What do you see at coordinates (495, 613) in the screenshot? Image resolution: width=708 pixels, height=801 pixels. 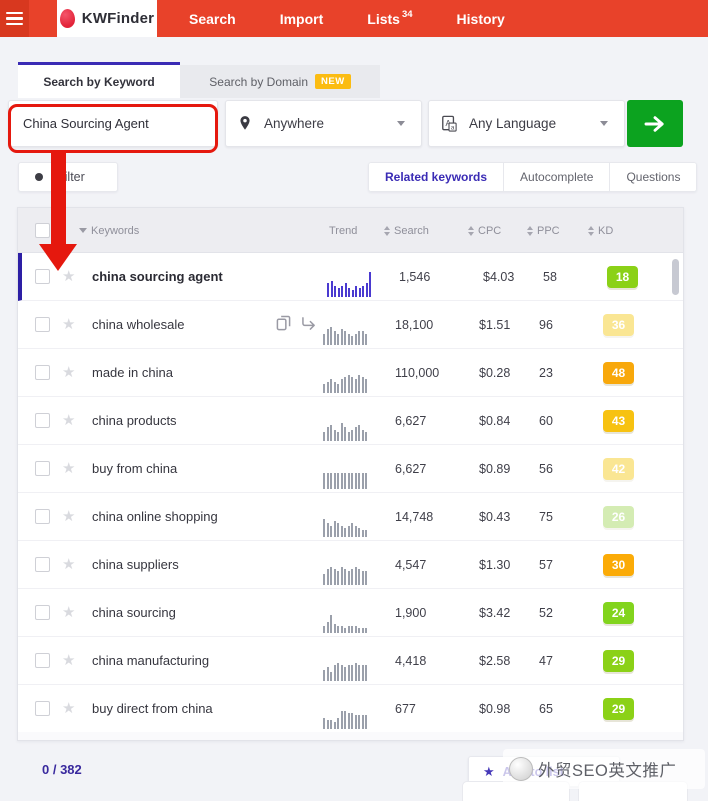 I see `cpc-cell: $3.42` at bounding box center [495, 613].